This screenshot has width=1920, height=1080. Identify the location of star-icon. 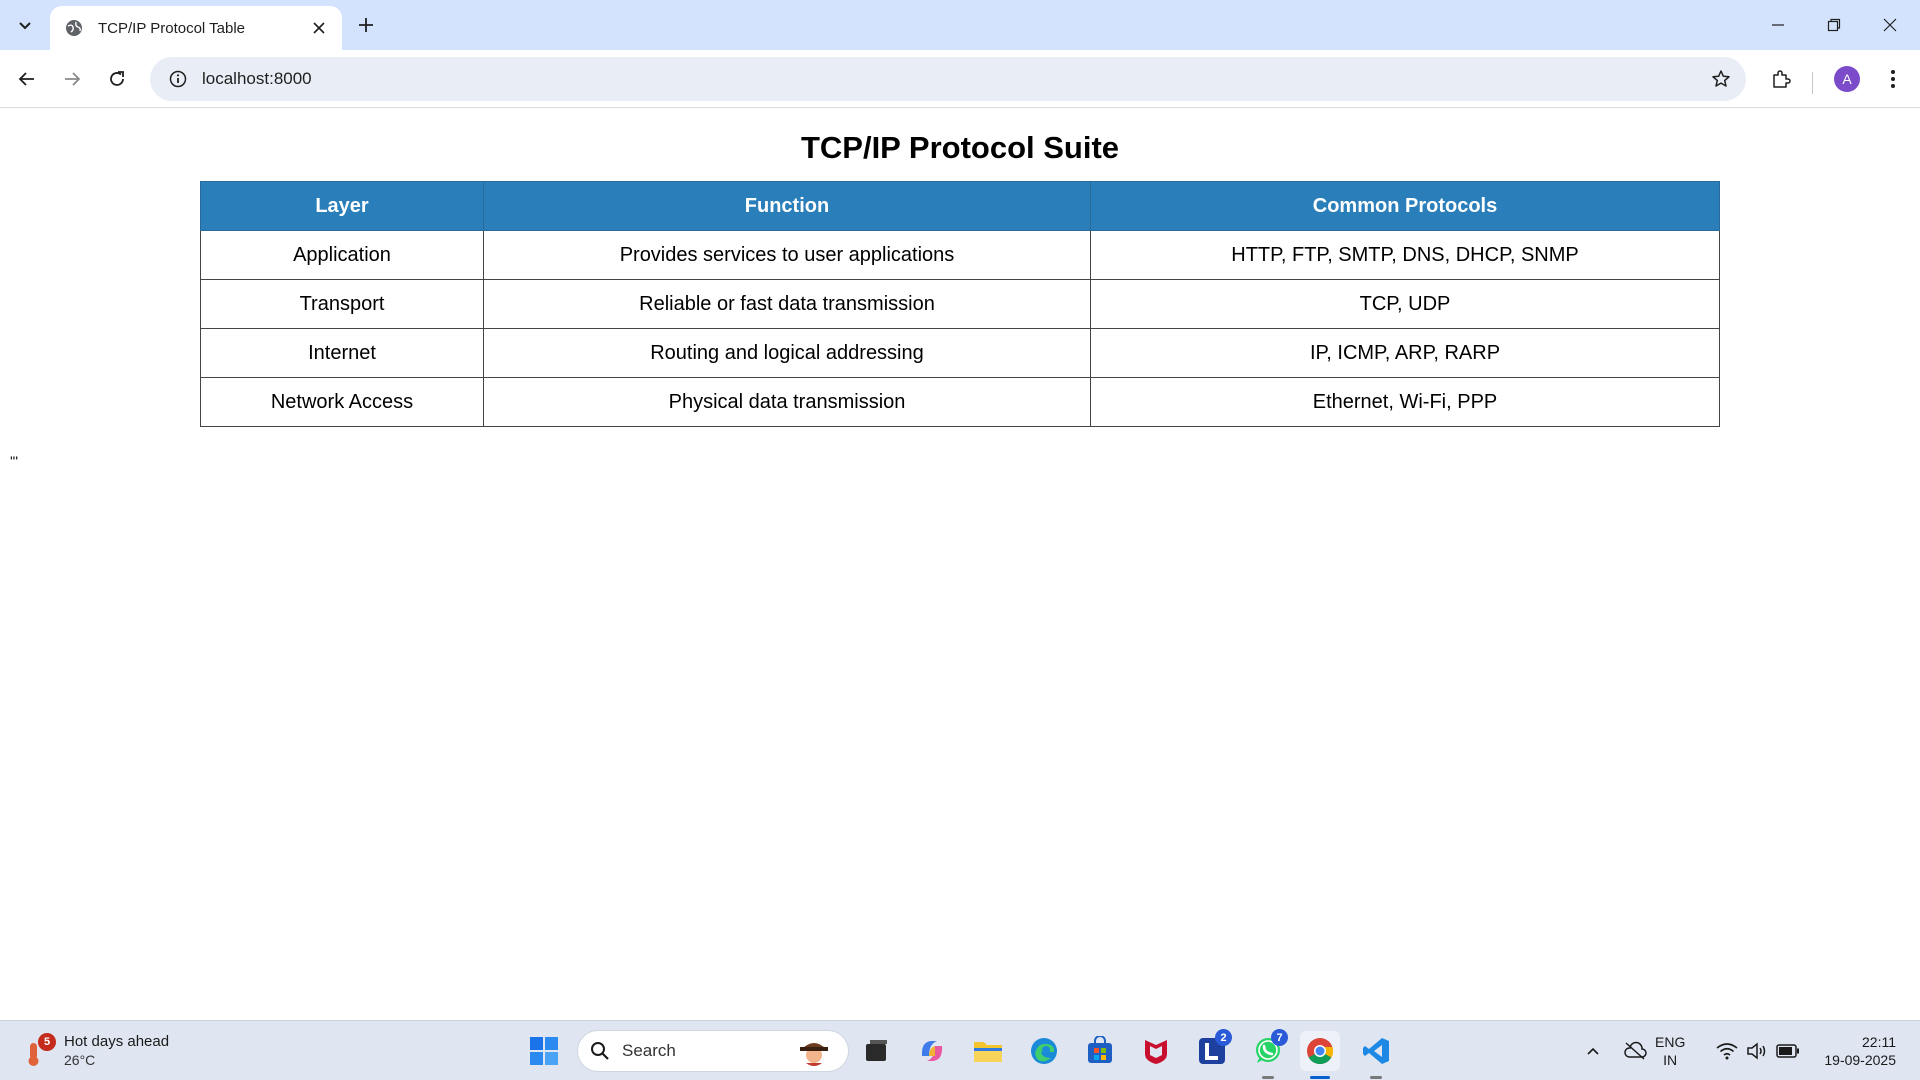
(1721, 78).